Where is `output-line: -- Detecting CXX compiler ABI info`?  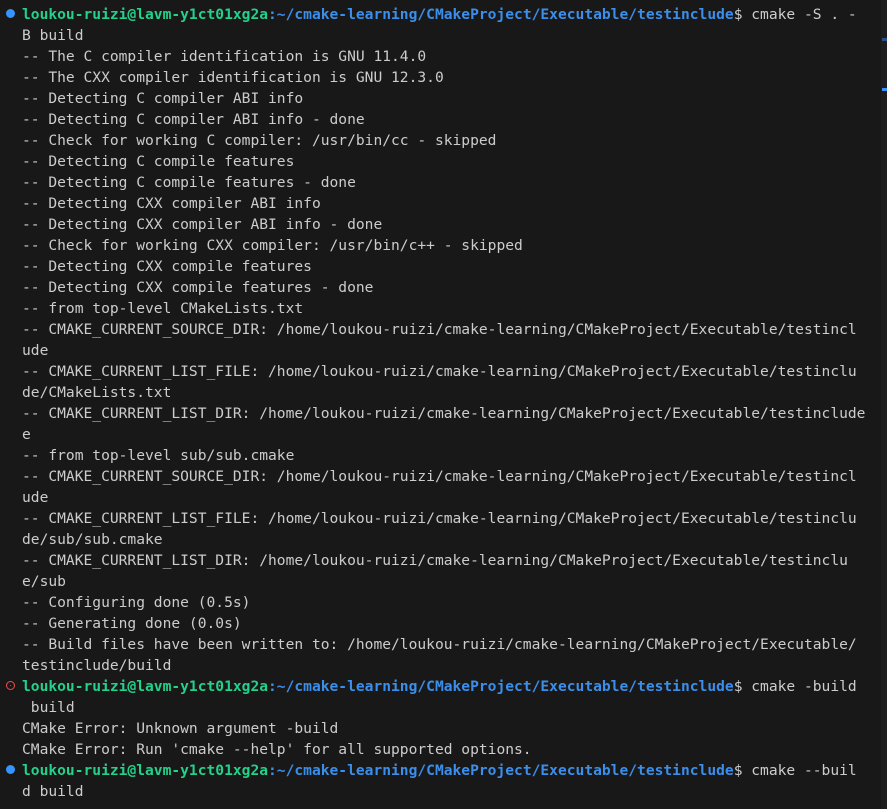
output-line: -- Detecting CXX compiler ABI info is located at coordinates (440, 203).